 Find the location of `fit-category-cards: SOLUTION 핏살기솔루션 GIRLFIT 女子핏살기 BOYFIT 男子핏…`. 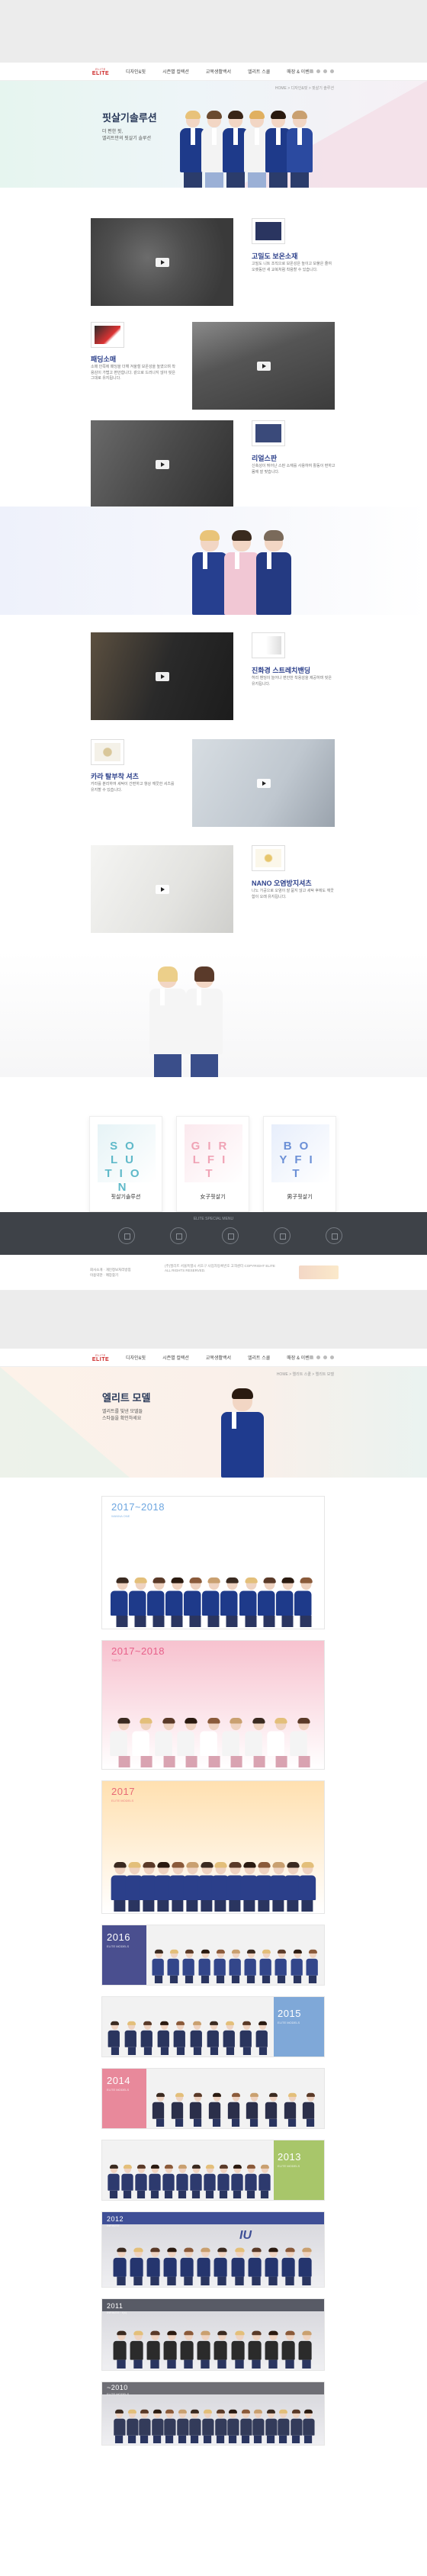

fit-category-cards: SOLUTION 핏살기솔루션 GIRLFIT 女子핏살기 BOYFIT 男子핏… is located at coordinates (212, 1164).